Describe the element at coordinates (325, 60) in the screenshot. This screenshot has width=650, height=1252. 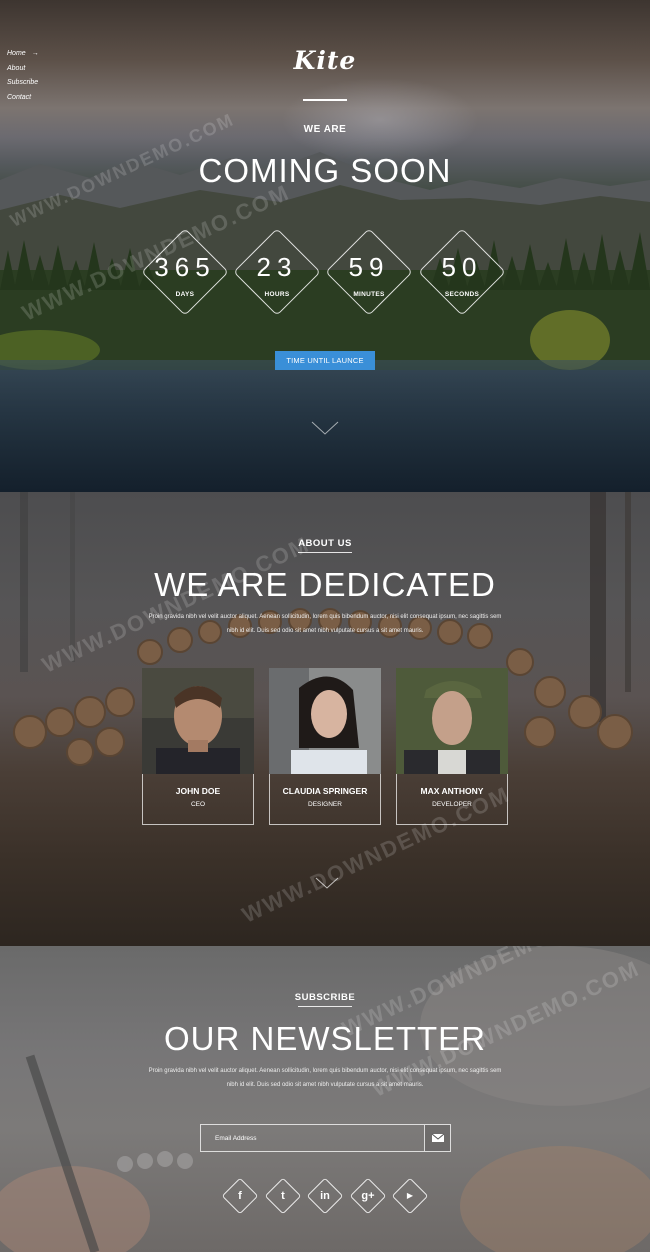
I see `site-logo: Kite` at that location.